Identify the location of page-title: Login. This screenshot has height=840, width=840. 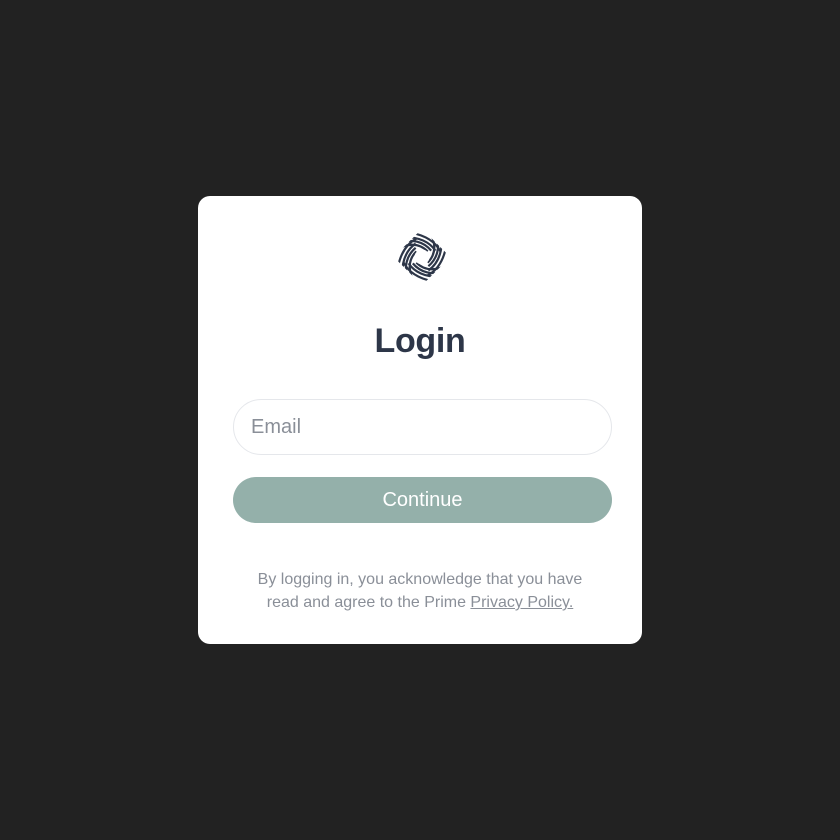
(420, 341).